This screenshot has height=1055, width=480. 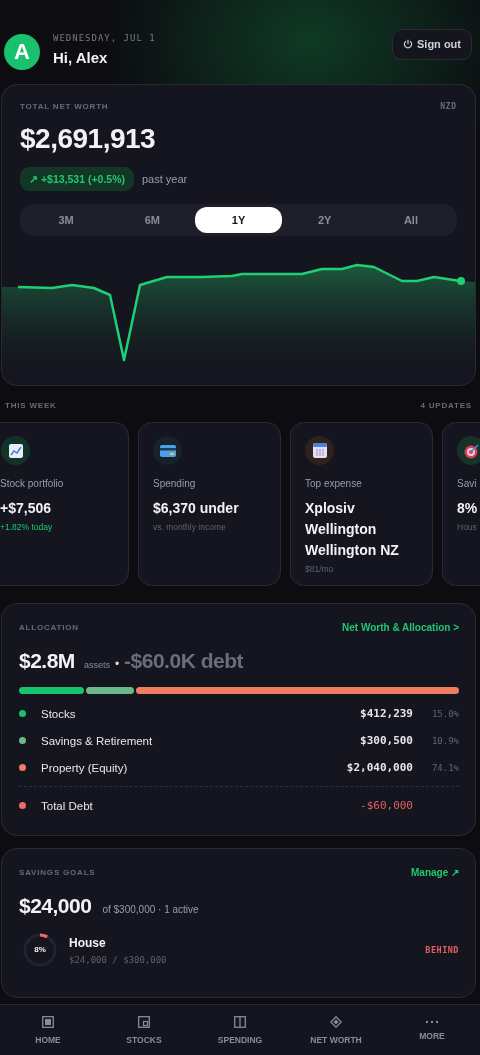 What do you see at coordinates (64, 106) in the screenshot?
I see `section-label: TOTAL NET WORTH` at bounding box center [64, 106].